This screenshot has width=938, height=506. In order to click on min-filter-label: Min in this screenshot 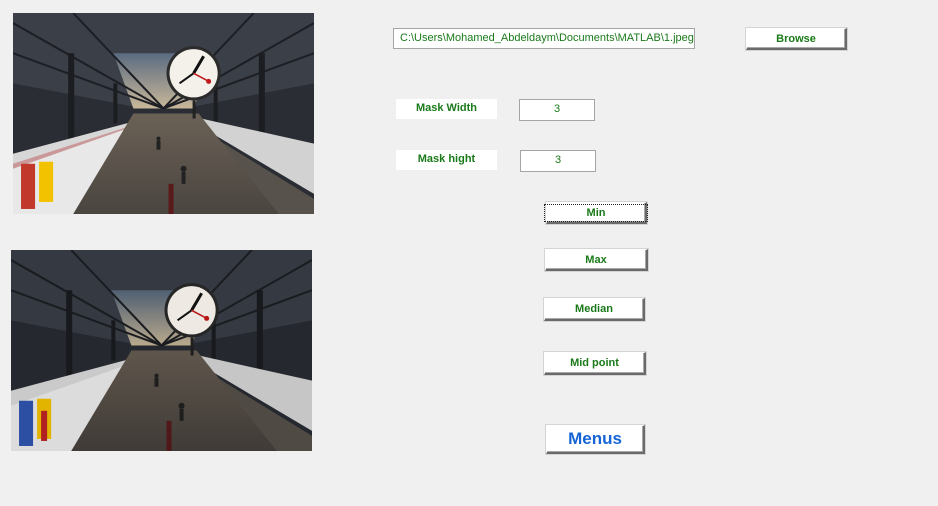, I will do `click(596, 212)`.